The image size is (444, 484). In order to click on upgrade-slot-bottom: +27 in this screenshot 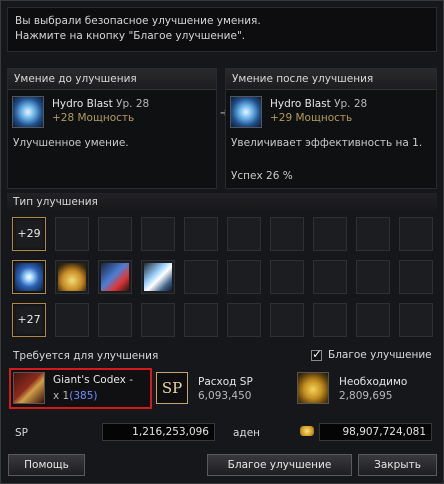, I will do `click(29, 320)`.